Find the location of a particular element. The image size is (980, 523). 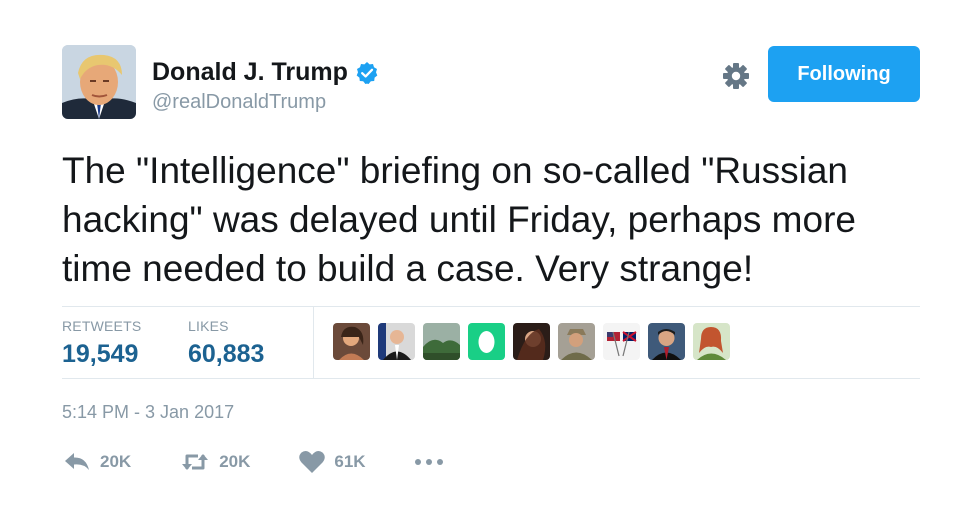

more-dots-icon is located at coordinates (429, 462).